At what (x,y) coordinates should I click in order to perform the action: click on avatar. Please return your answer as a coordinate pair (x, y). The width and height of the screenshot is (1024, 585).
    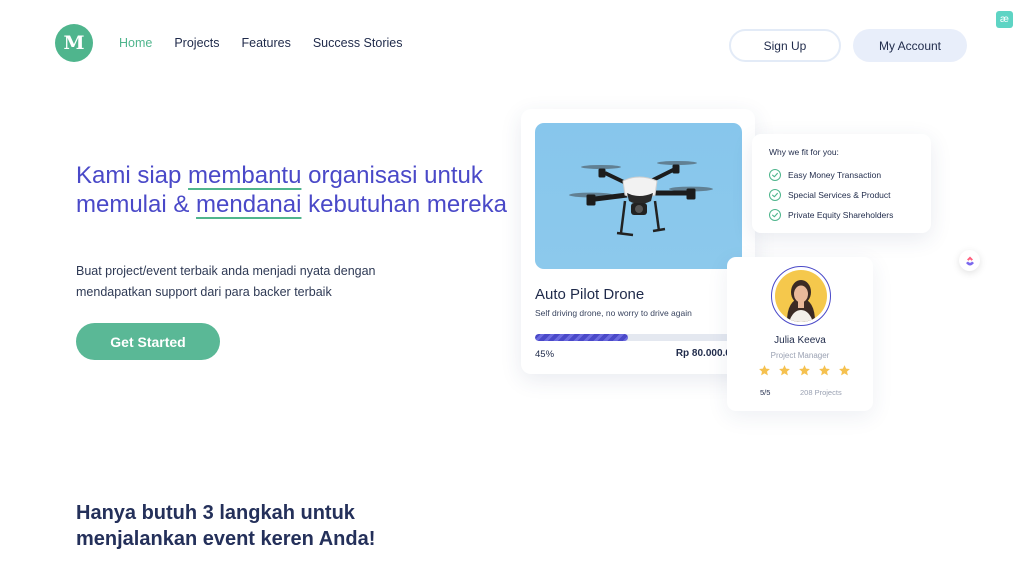
    Looking at the image, I should click on (801, 296).